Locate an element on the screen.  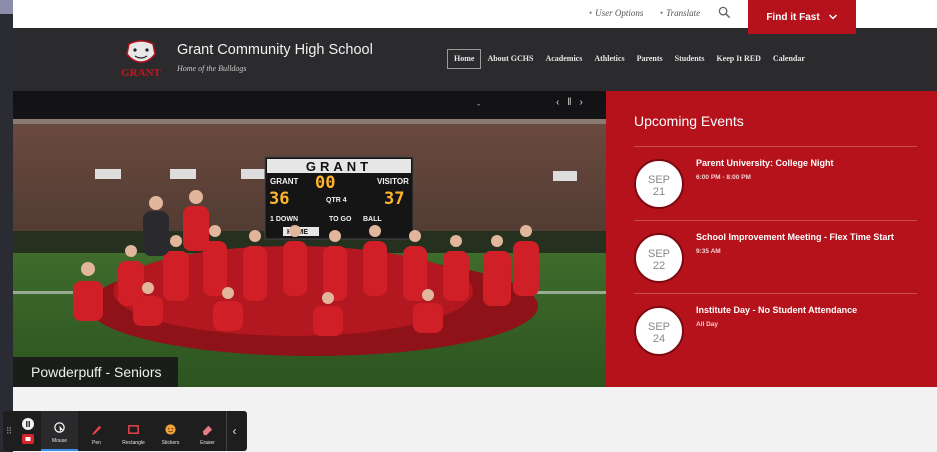
sticker-icon is located at coordinates (170, 429).